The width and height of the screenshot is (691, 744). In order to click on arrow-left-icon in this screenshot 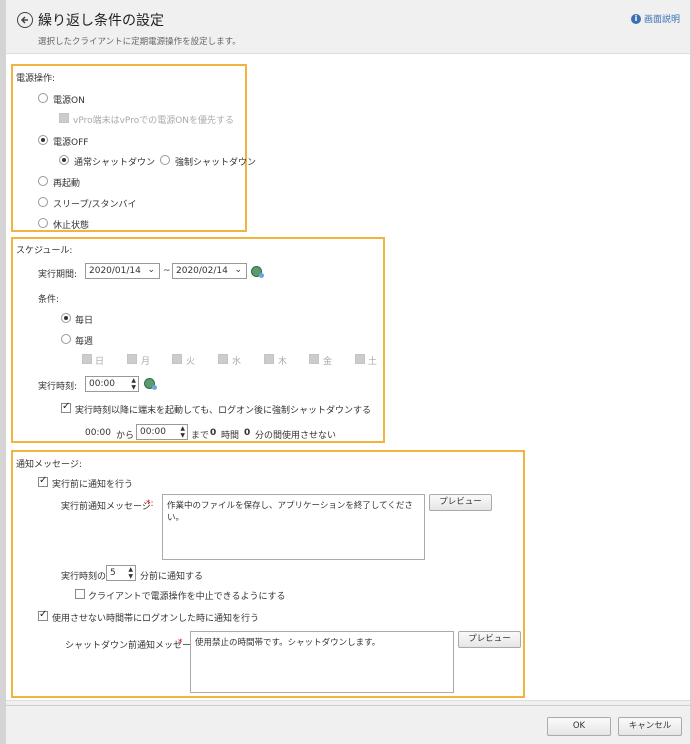, I will do `click(24, 20)`.